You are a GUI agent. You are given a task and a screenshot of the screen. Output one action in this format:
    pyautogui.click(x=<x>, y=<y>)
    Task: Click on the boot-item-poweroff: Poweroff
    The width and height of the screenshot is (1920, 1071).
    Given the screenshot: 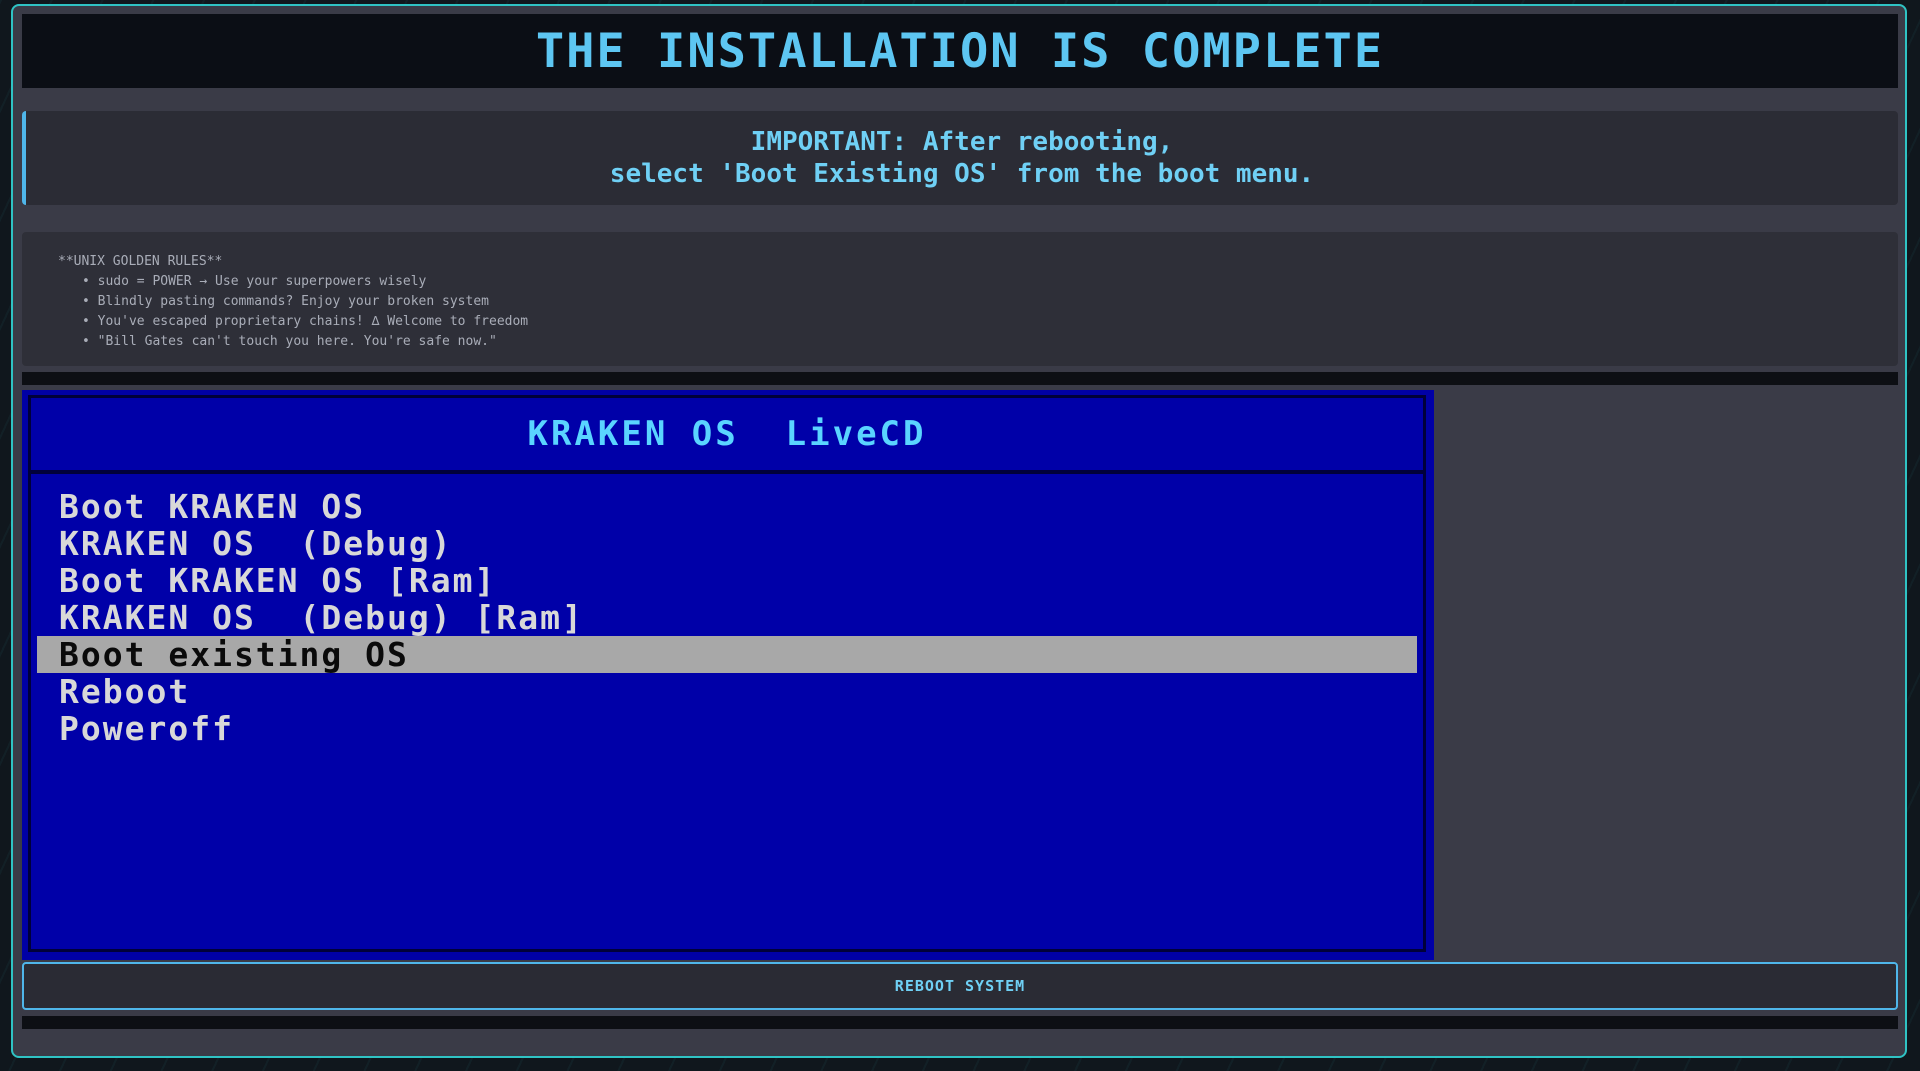 What is the action you would take?
    pyautogui.click(x=146, y=728)
    